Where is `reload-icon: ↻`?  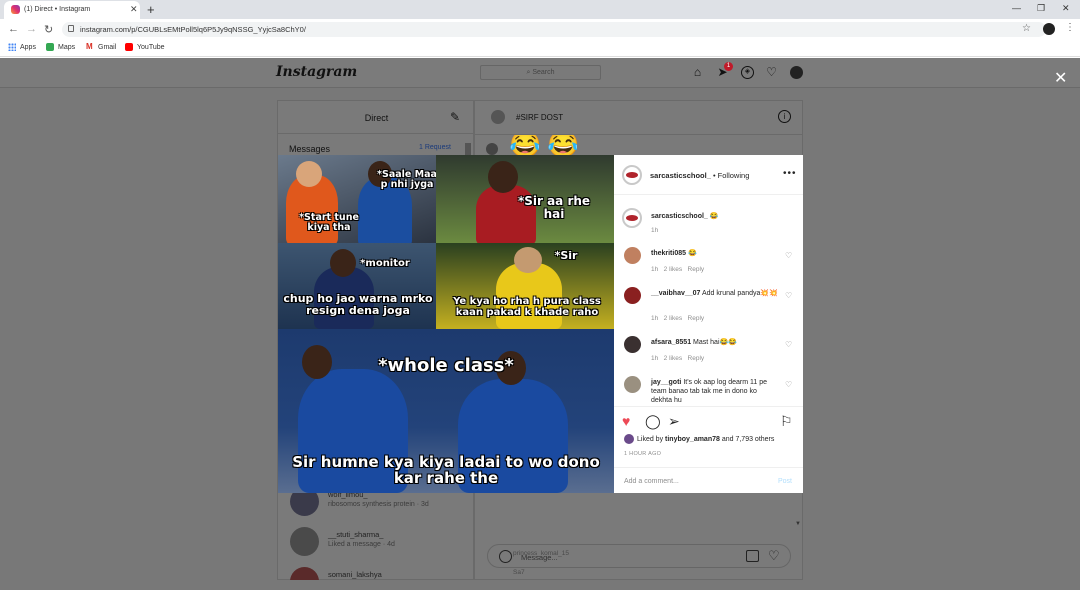 reload-icon: ↻ is located at coordinates (48, 29).